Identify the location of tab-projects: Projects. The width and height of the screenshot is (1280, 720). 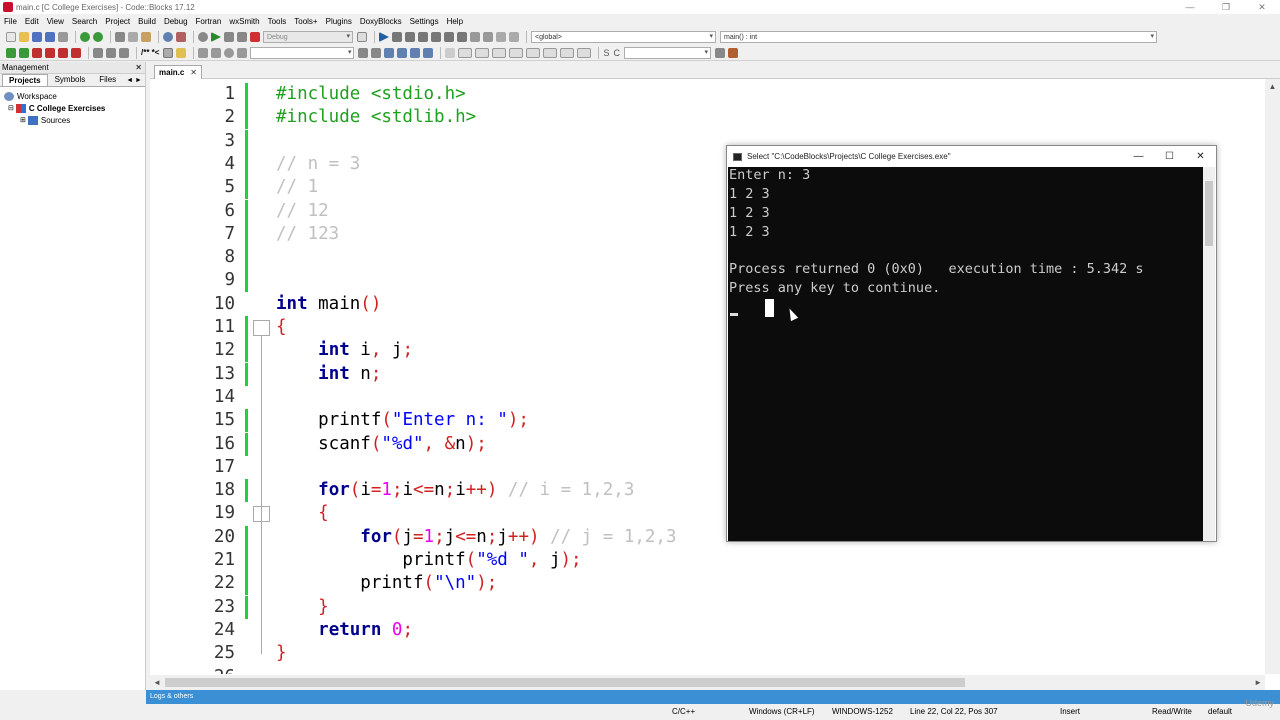
(25, 80).